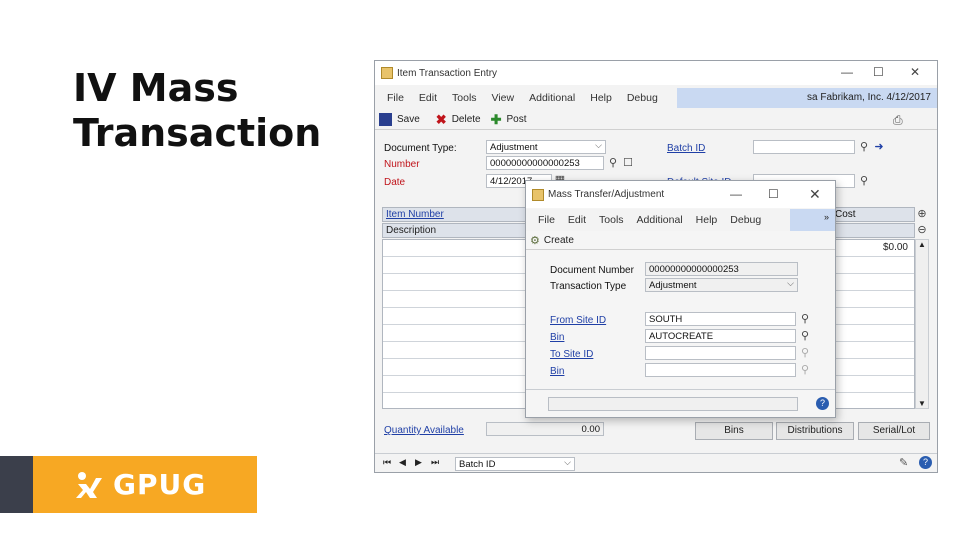 The width and height of the screenshot is (960, 540). What do you see at coordinates (720, 353) in the screenshot?
I see `to-site-field` at bounding box center [720, 353].